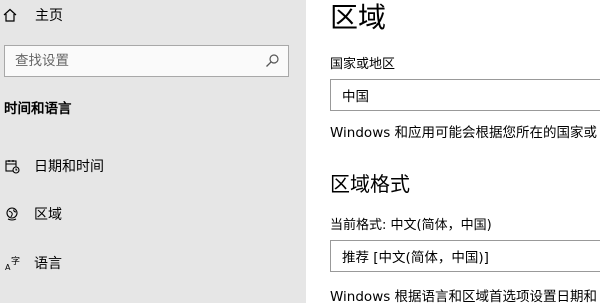 The width and height of the screenshot is (600, 303). I want to click on search-input, so click(132, 61).